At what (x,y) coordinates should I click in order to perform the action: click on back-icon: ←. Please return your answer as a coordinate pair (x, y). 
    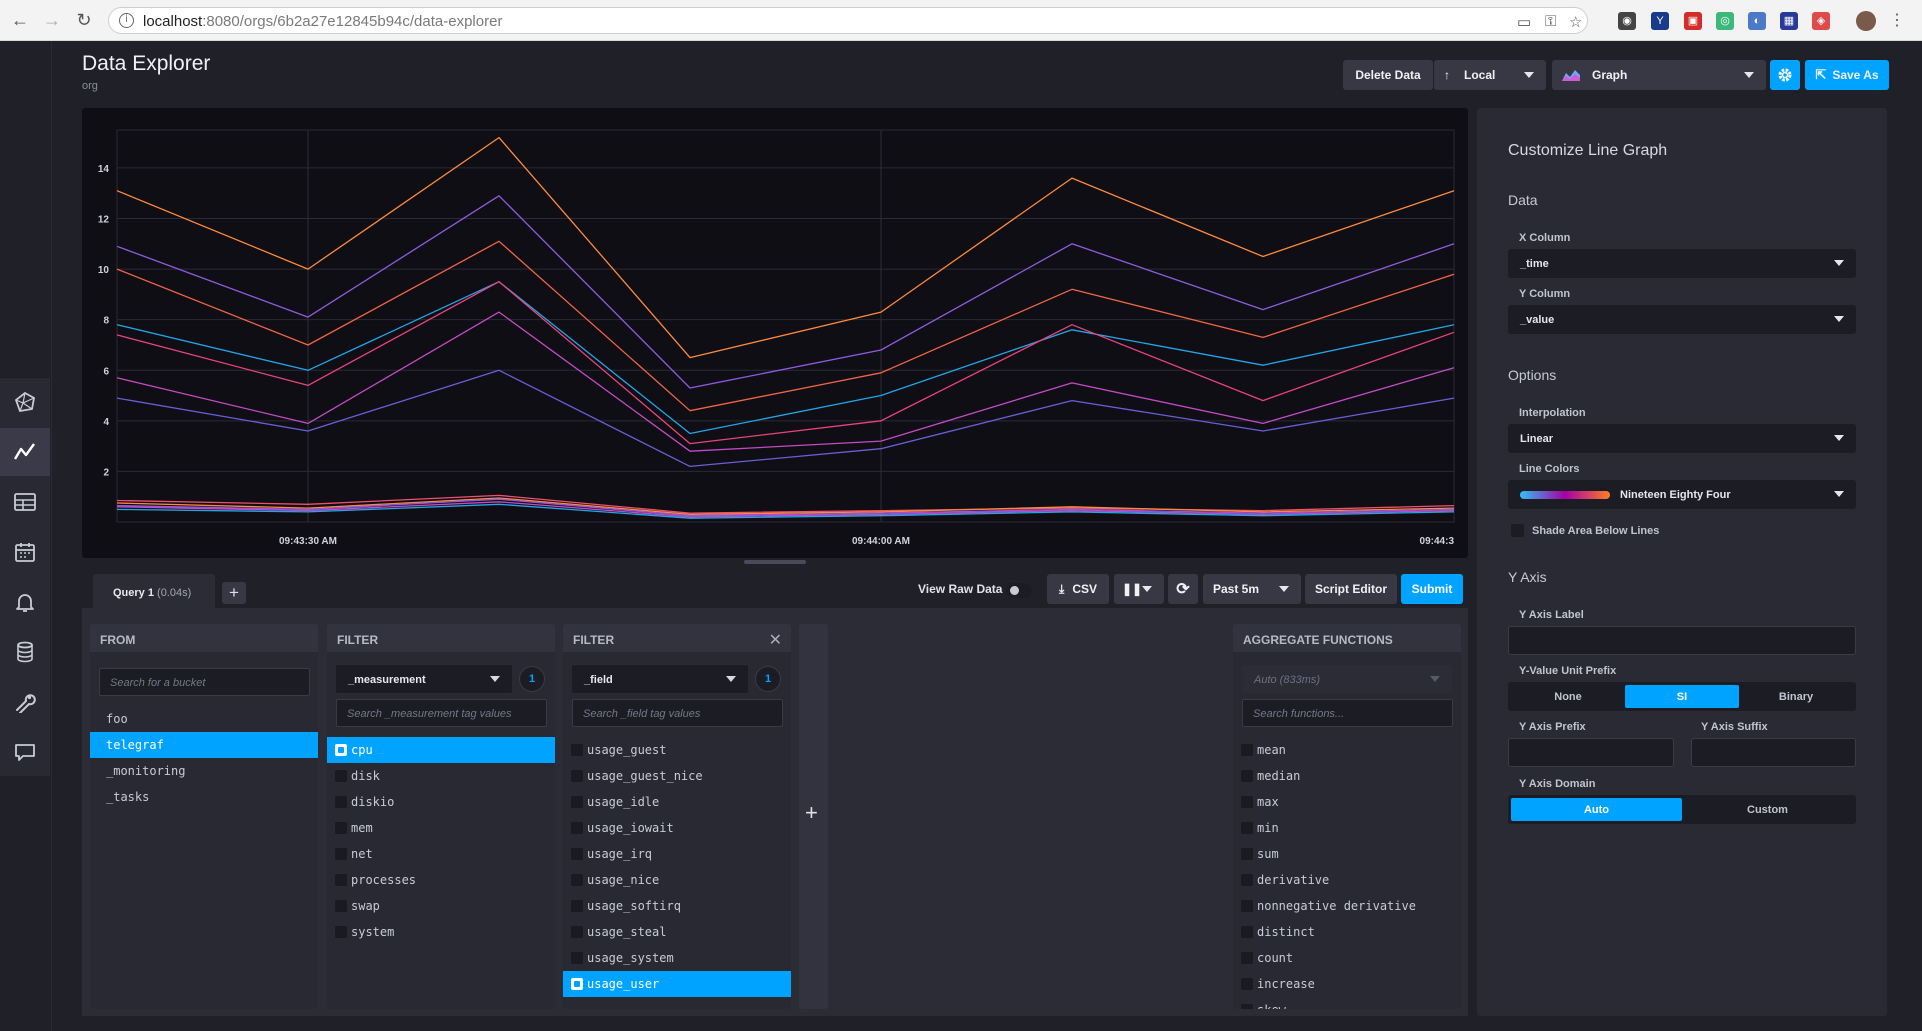
    Looking at the image, I should click on (20, 20).